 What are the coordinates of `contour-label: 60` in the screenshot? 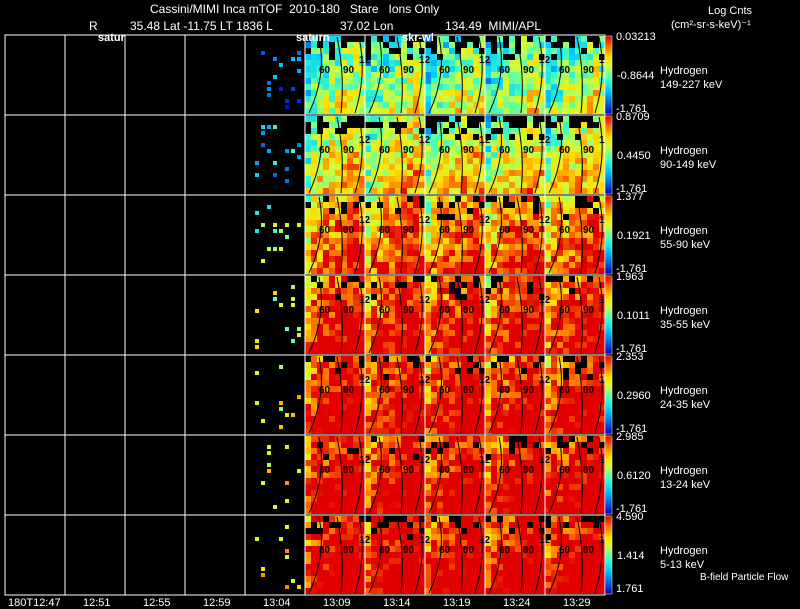 It's located at (565, 550).